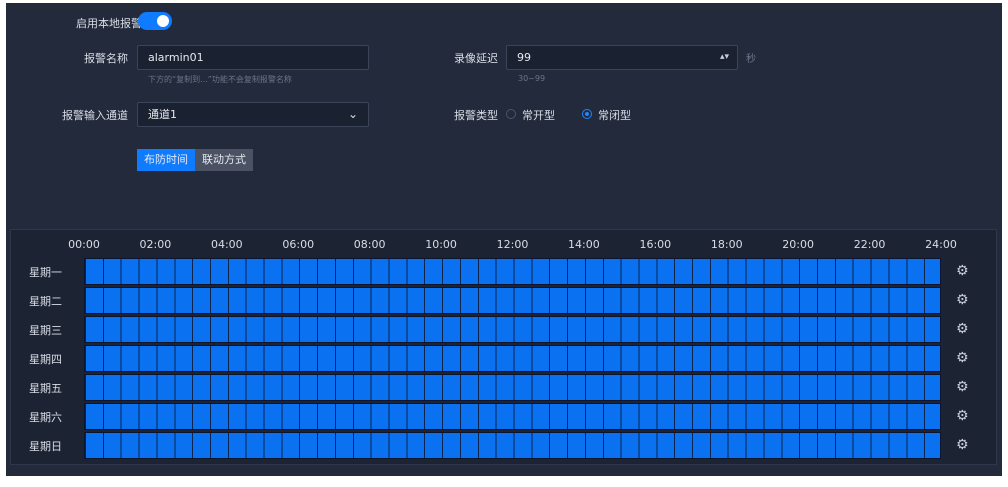 Image resolution: width=1008 pixels, height=487 pixels. I want to click on alarm-name-label: 报警名称, so click(106, 58).